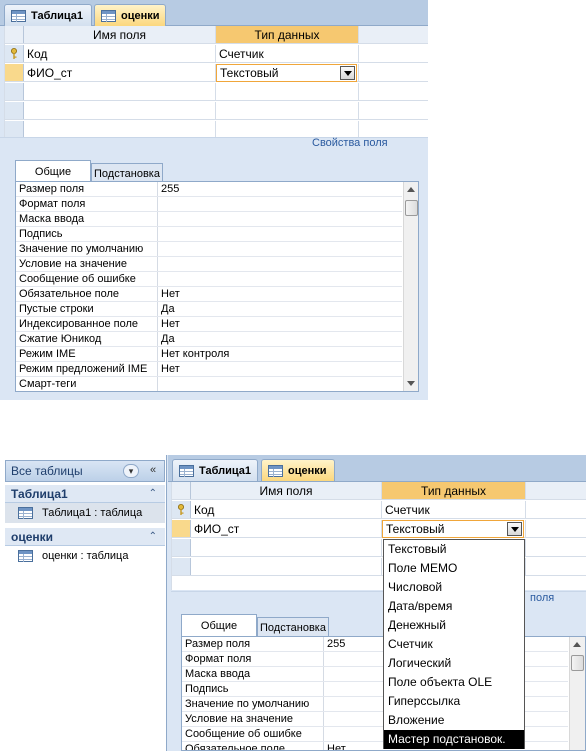  What do you see at coordinates (454, 587) in the screenshot?
I see `dropdown-option: Числовой` at bounding box center [454, 587].